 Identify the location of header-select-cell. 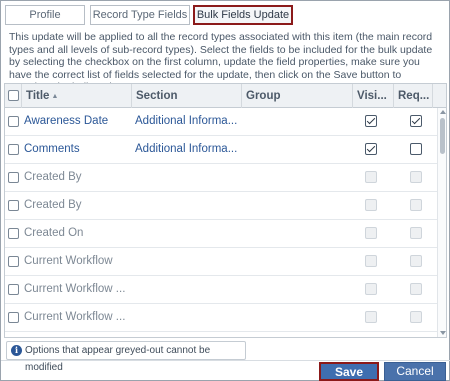
(13, 96).